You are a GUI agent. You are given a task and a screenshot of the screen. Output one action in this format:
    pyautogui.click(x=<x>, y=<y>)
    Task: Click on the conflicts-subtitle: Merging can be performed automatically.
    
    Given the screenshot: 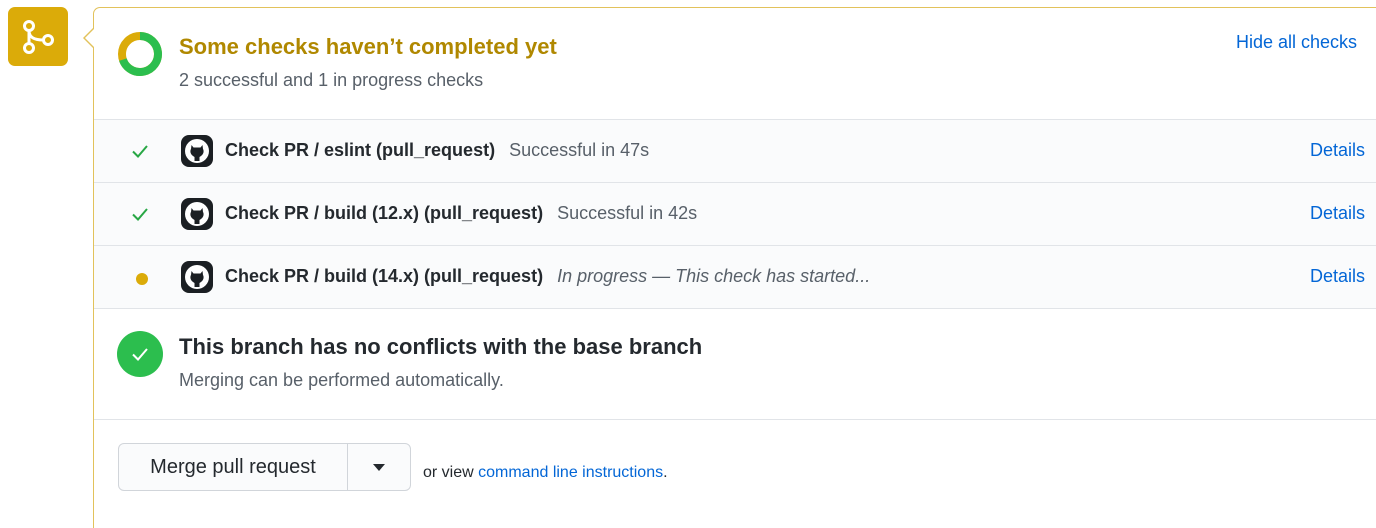 What is the action you would take?
    pyautogui.click(x=341, y=380)
    